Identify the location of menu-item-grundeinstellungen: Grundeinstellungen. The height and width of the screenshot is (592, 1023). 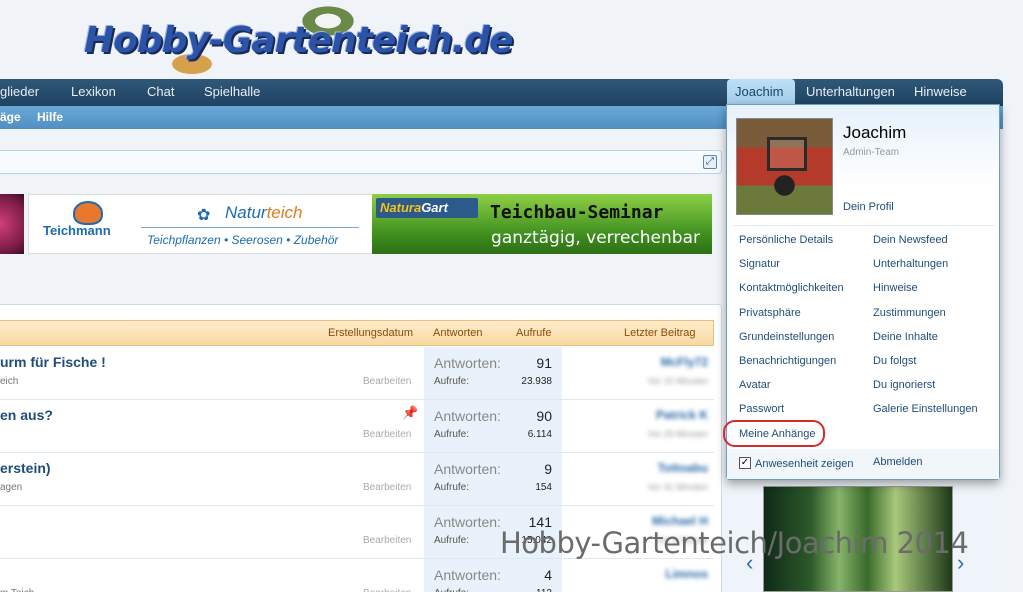
(786, 337).